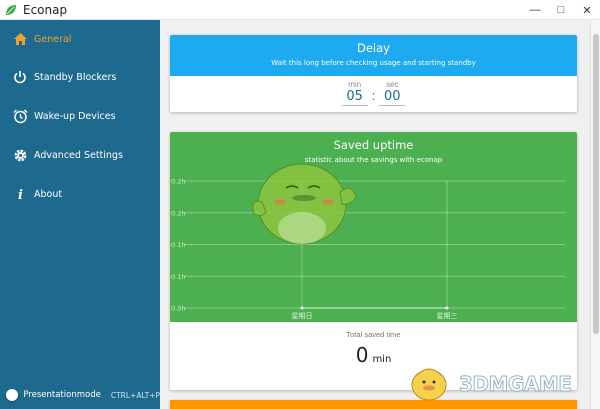 This screenshot has width=600, height=409. I want to click on maximize-button: □, so click(561, 10).